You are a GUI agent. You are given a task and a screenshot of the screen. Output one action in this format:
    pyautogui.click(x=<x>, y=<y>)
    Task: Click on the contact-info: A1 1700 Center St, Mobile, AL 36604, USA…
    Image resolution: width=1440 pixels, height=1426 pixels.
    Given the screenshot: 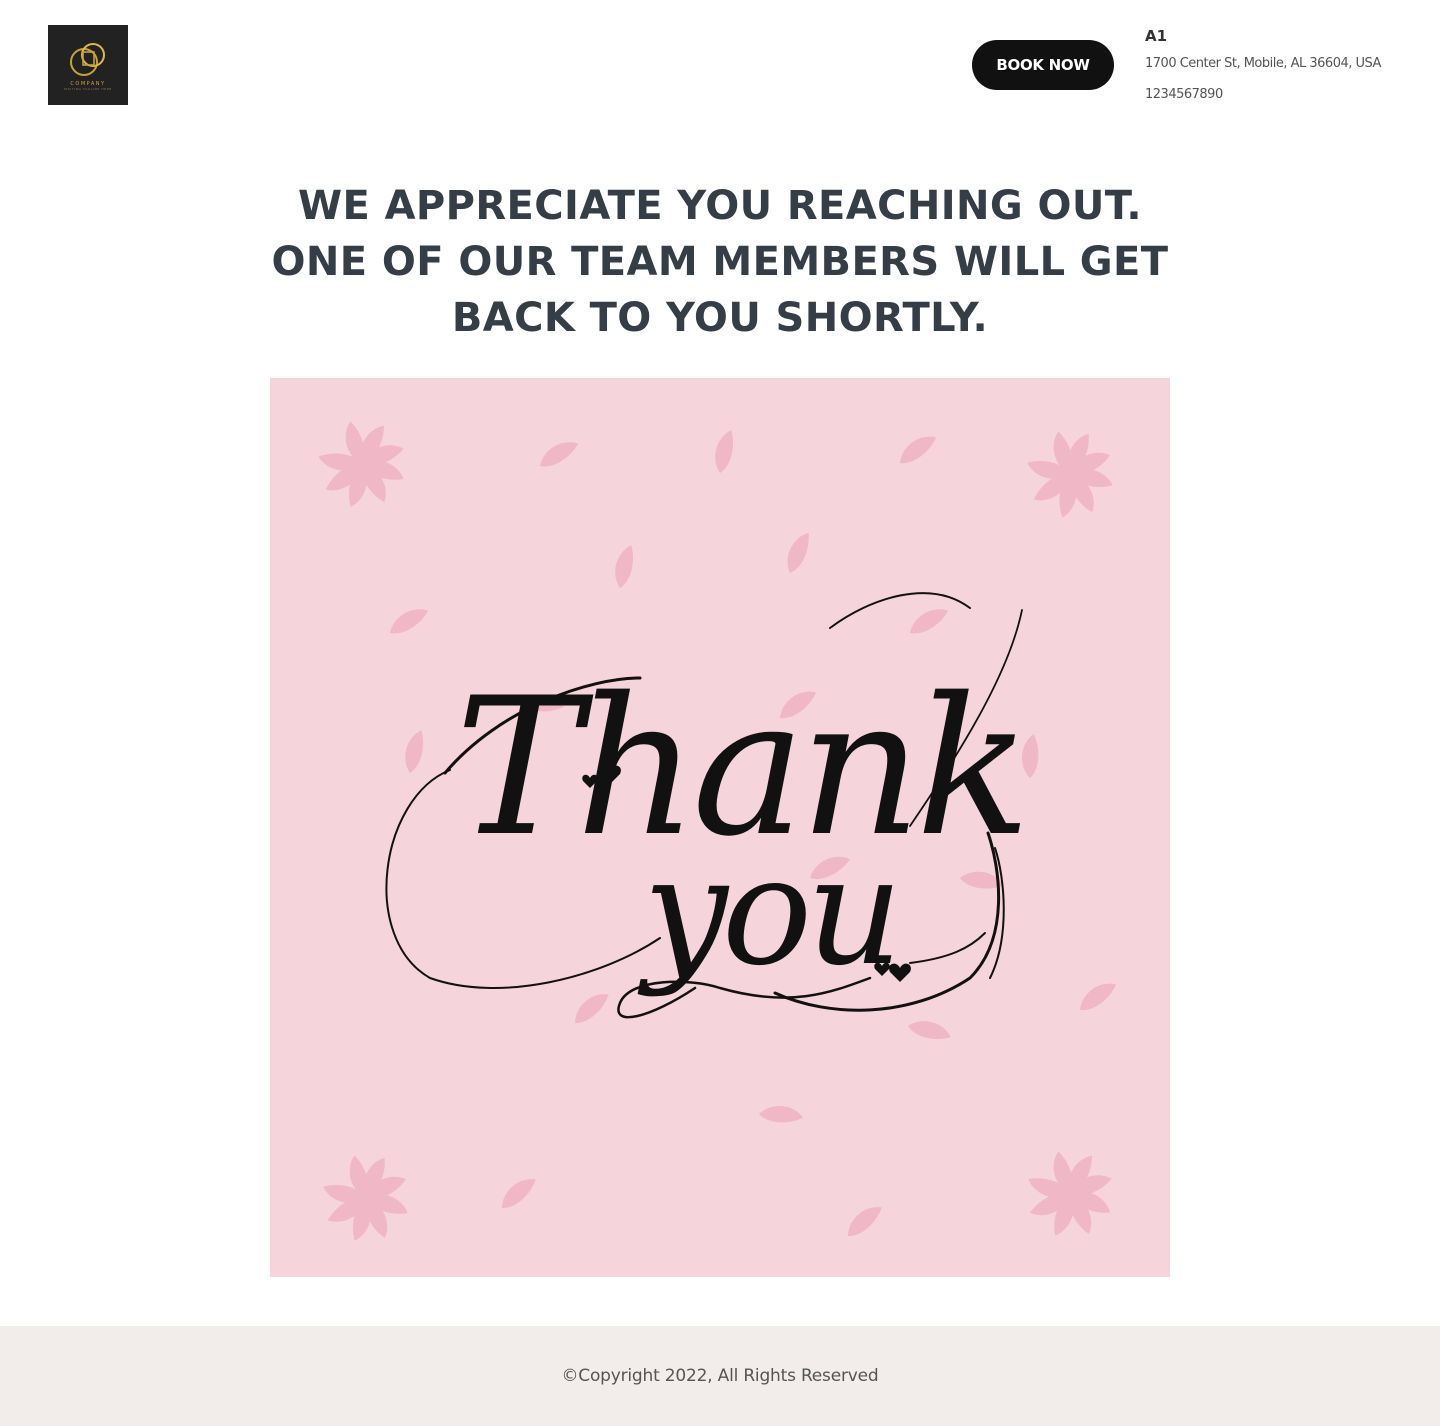 What is the action you would take?
    pyautogui.click(x=1290, y=67)
    